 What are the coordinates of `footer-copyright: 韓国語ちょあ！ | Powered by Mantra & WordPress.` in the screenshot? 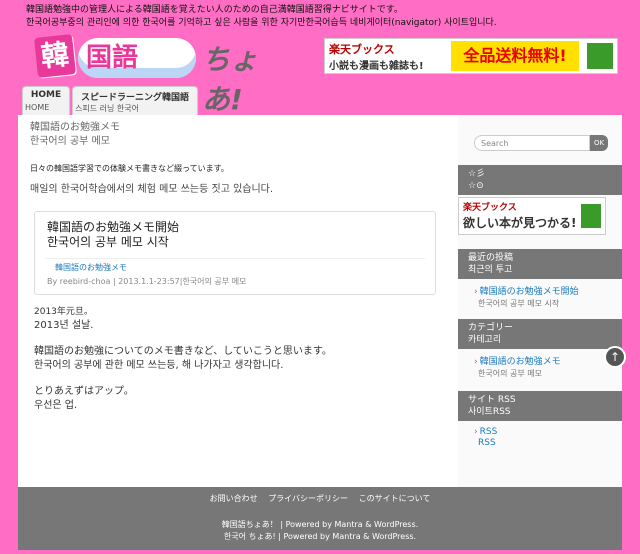 It's located at (320, 524).